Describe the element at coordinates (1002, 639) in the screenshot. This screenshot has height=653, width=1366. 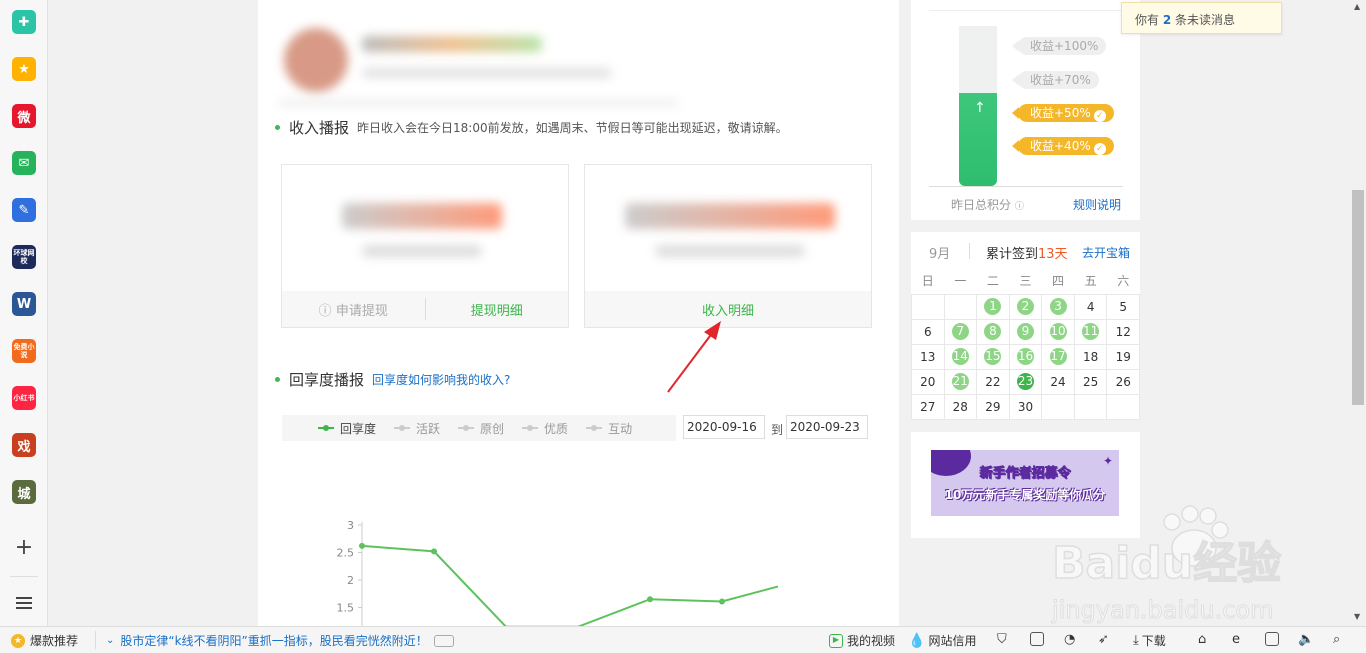
I see `shield-icon: ⛉` at that location.